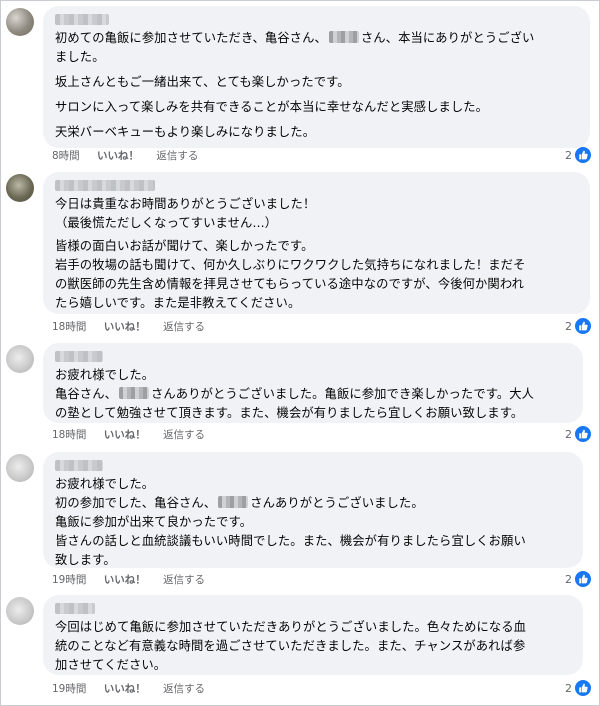 The width and height of the screenshot is (600, 706). Describe the element at coordinates (289, 284) in the screenshot. I see `comment-line: の獣医師の先生含め情報を拝見させてもらっている途中なのですが、今後何か関われ` at that location.